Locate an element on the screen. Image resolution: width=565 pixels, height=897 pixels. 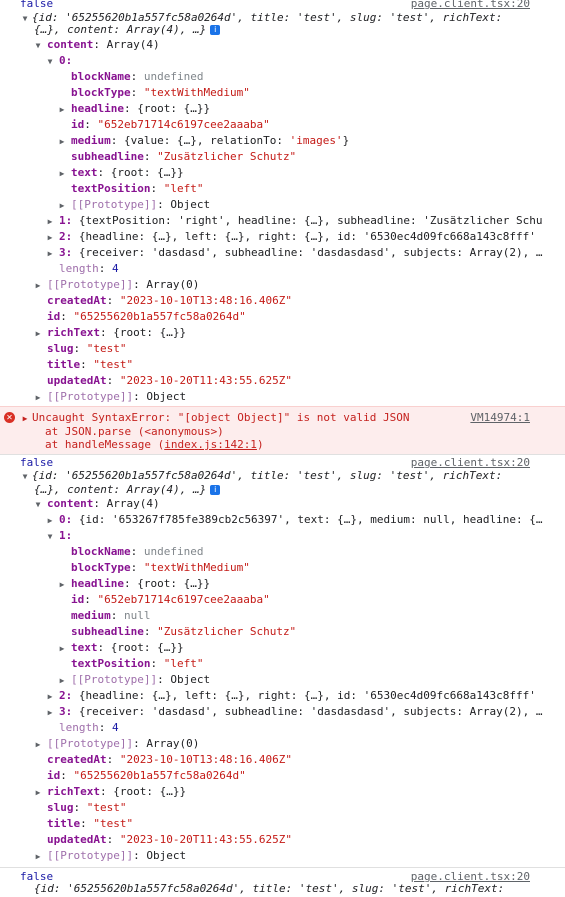
message-divider is located at coordinates (282, 867).